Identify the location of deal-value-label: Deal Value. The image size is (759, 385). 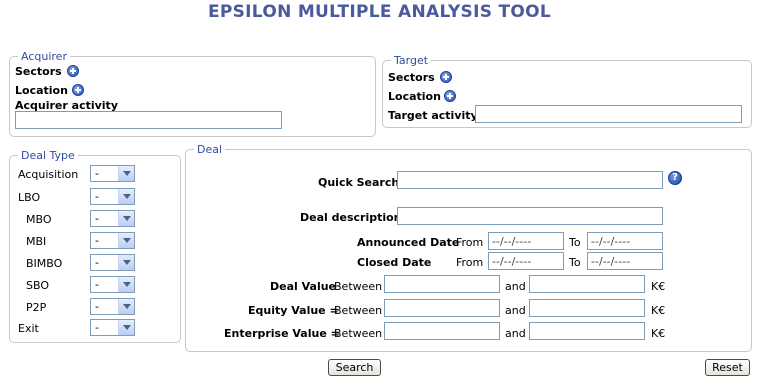
(303, 286).